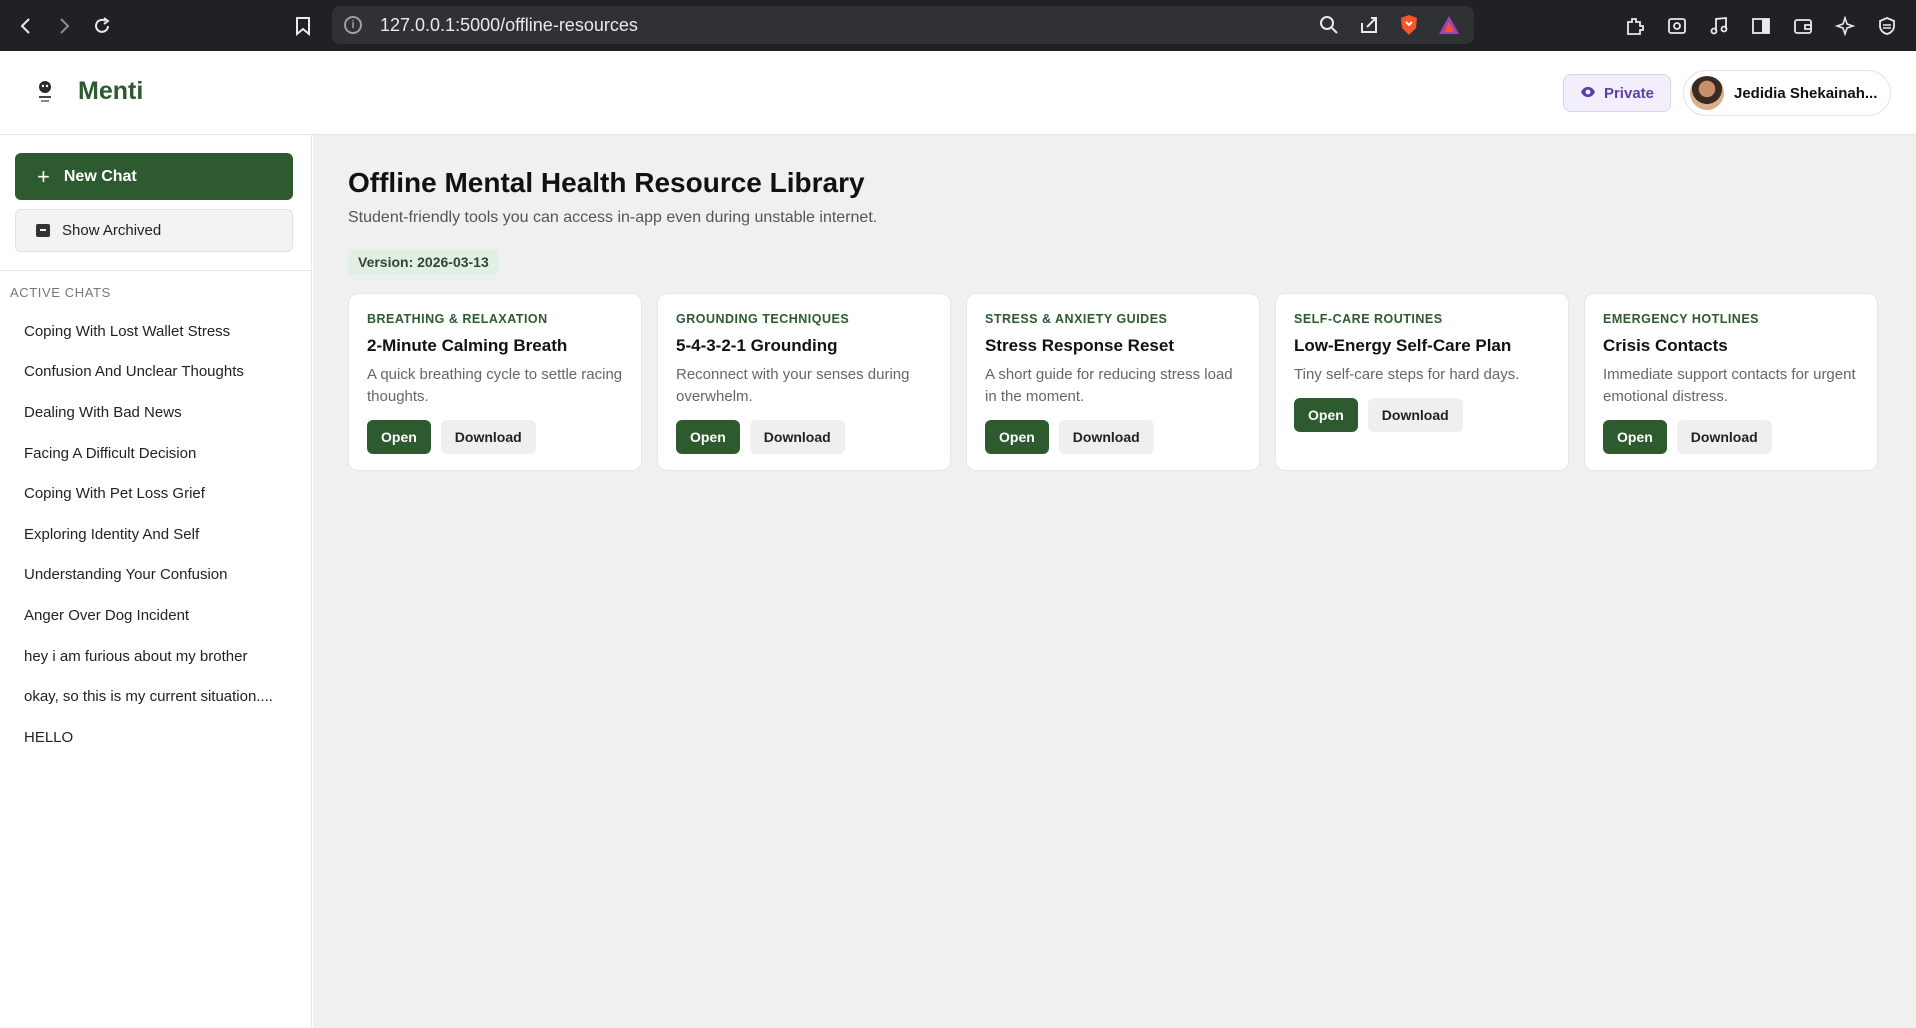  What do you see at coordinates (1329, 25) in the screenshot?
I see `zoom-icon` at bounding box center [1329, 25].